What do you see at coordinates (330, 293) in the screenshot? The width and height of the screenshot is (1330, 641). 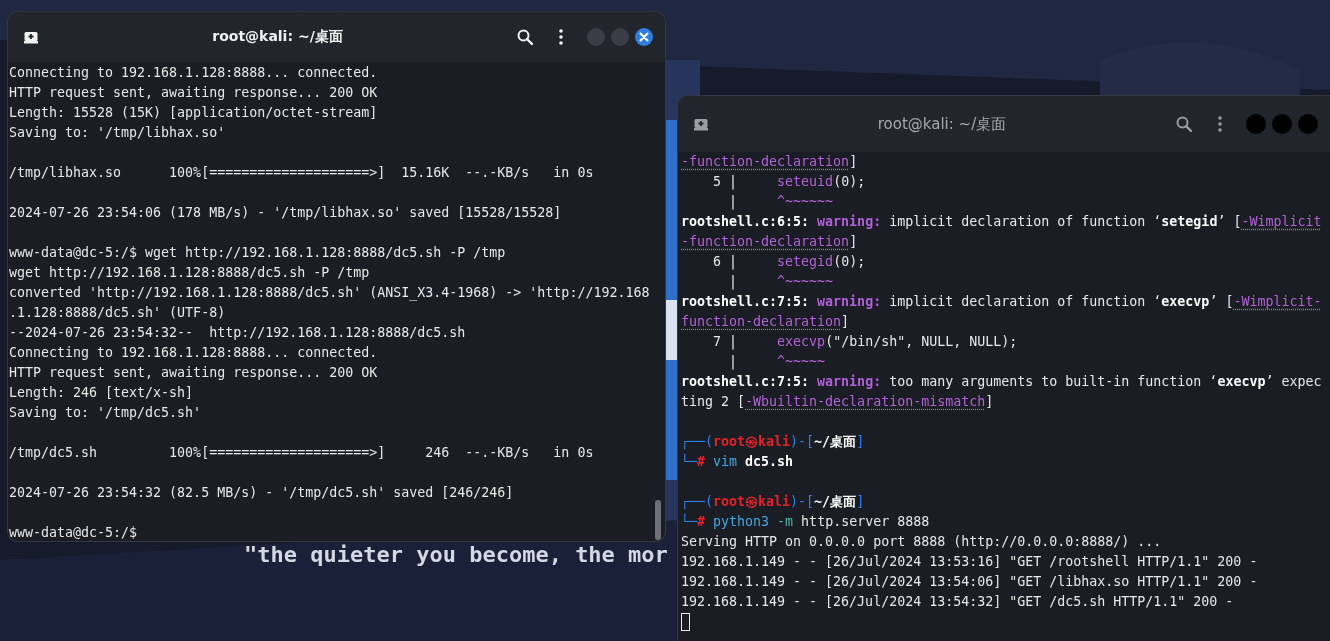 I see `terminal-line: converted 'http://192.168.1.128:8888/dc5.sh' (ANSI_X3.4-1968) -> 'http://192.168` at bounding box center [330, 293].